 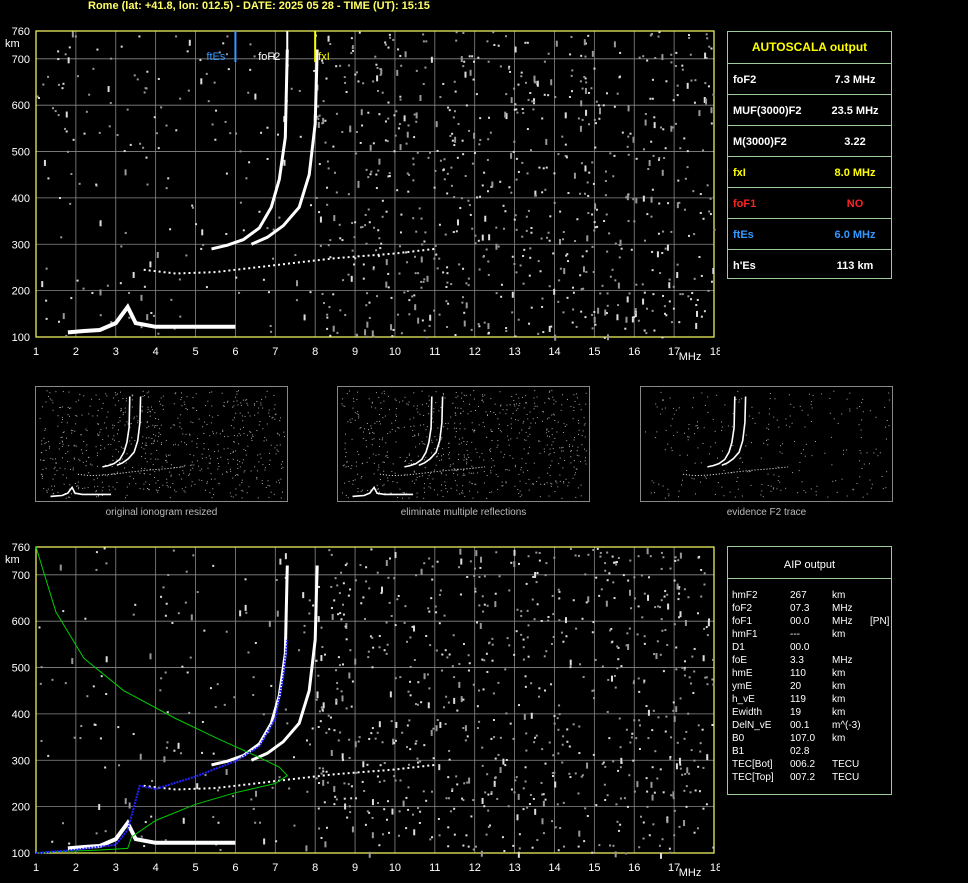 What do you see at coordinates (839, 634) in the screenshot?
I see `aip-unit: km` at bounding box center [839, 634].